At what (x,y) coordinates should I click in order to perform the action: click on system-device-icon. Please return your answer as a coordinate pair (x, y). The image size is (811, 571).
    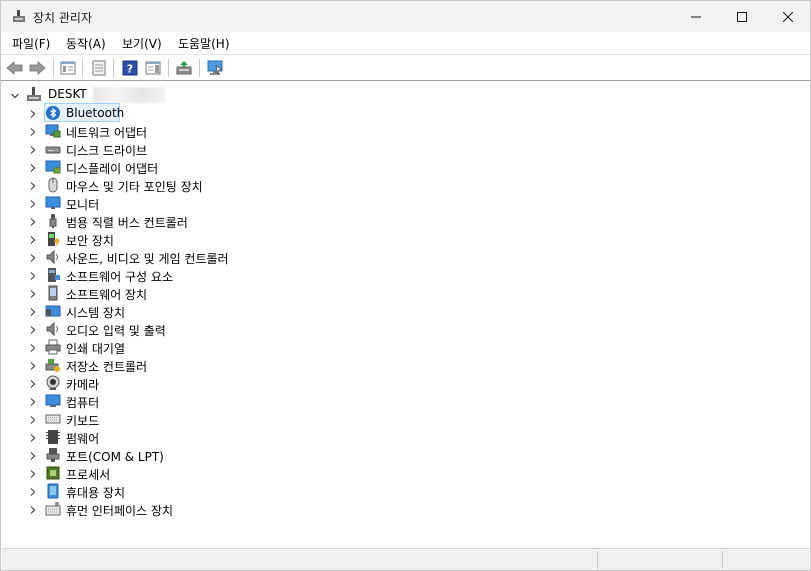
    Looking at the image, I should click on (53, 311).